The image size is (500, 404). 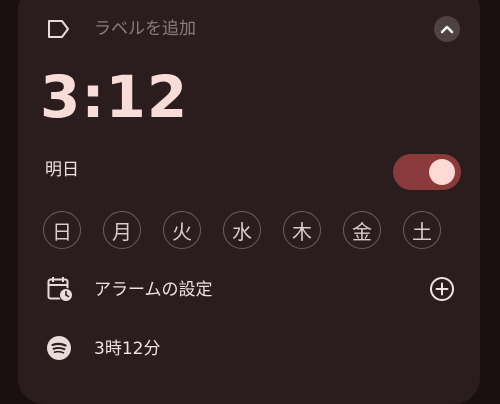 I want to click on calendar-clock-icon, so click(x=60, y=289).